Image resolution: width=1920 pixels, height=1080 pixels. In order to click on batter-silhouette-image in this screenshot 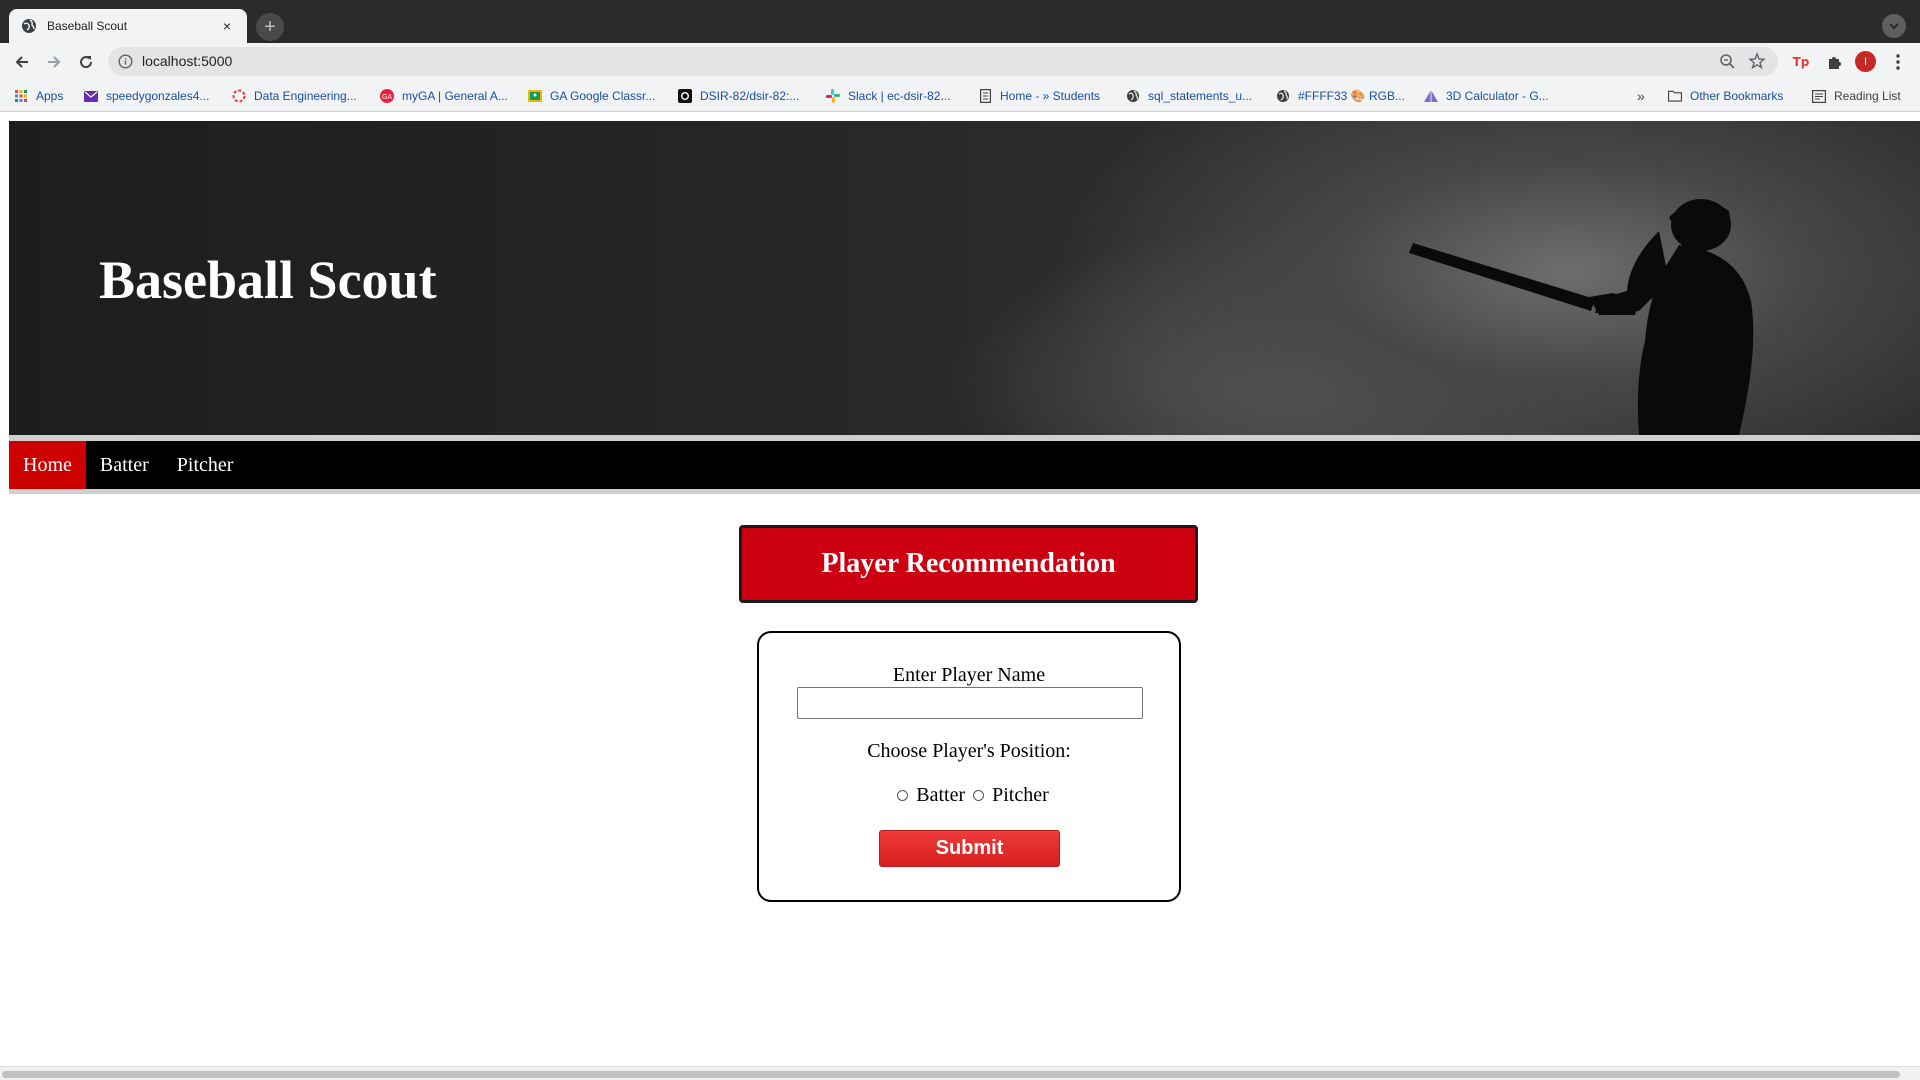, I will do `click(1581, 317)`.